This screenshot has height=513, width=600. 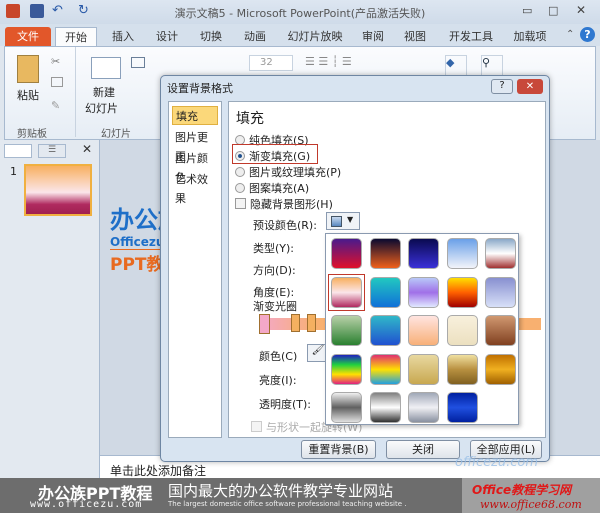 What do you see at coordinates (492, 66) in the screenshot?
I see `find-icon: ⚲` at bounding box center [492, 66].